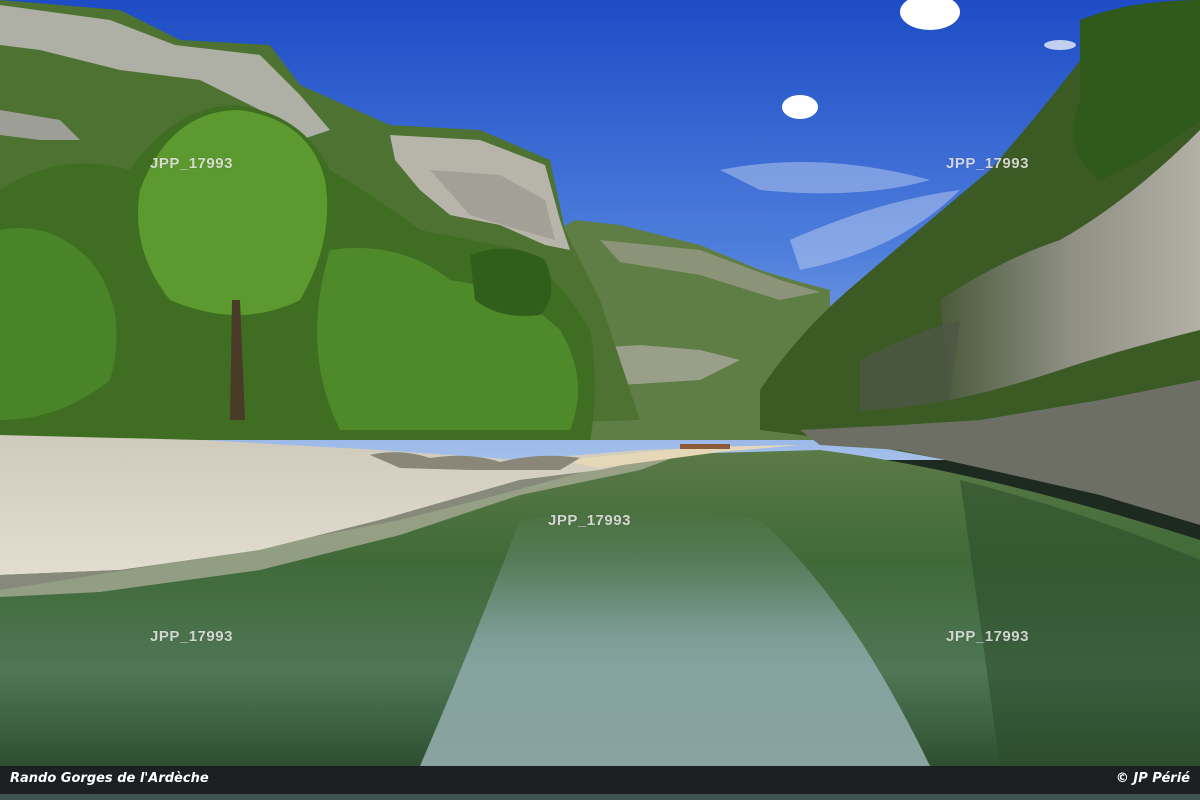  Describe the element at coordinates (1152, 778) in the screenshot. I see `copyright-notice: © JP Périé` at that location.